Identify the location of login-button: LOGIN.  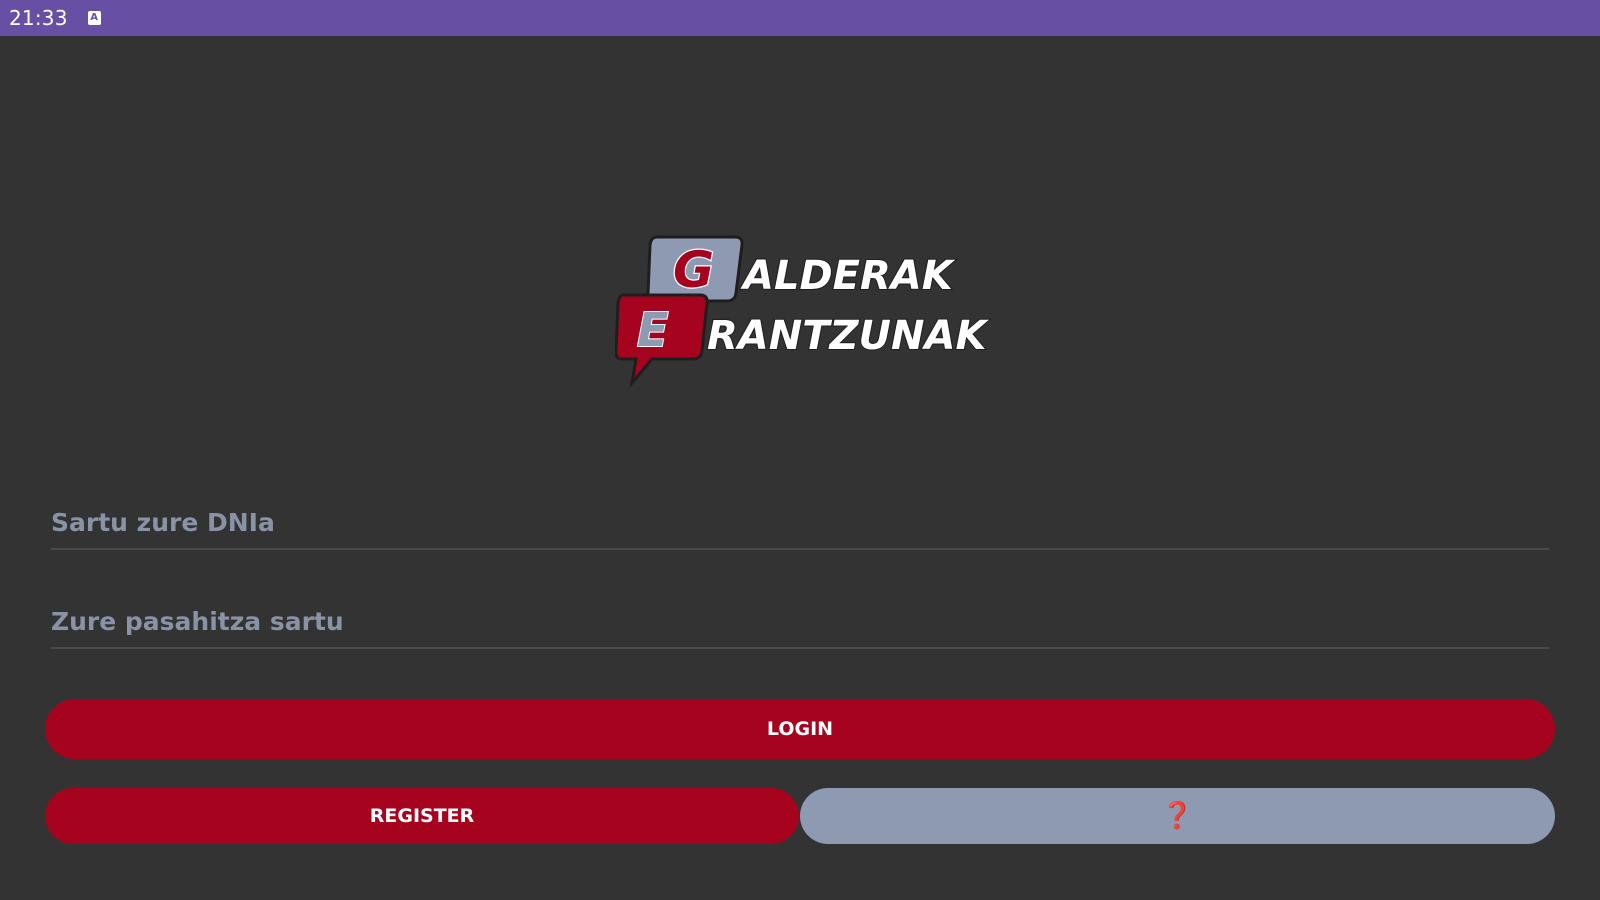
(800, 729).